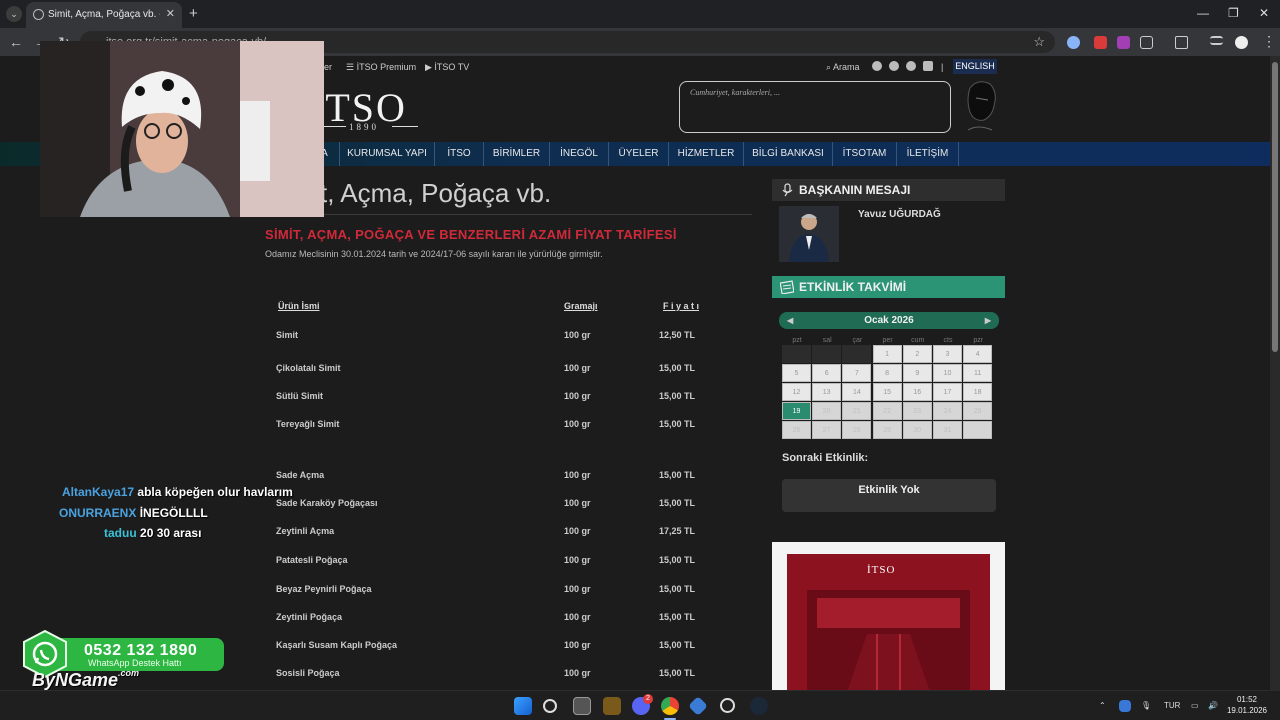 This screenshot has height=720, width=1280. Describe the element at coordinates (827, 430) in the screenshot. I see `calendar-day: 27` at that location.